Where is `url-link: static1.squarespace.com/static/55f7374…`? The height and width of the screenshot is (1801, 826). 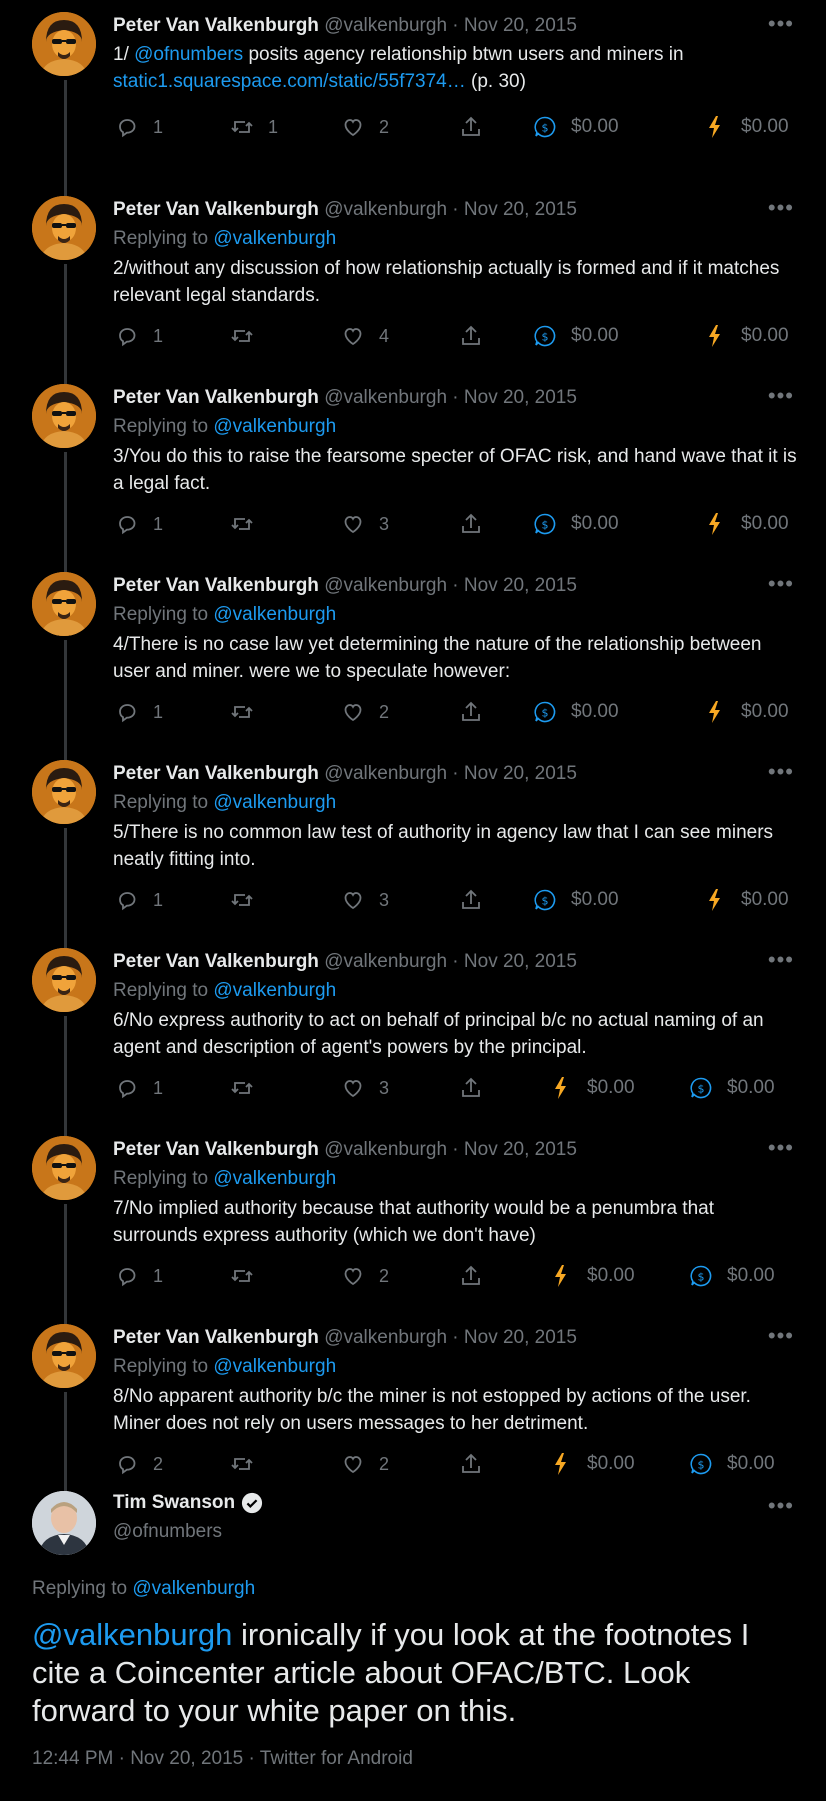
url-link: static1.squarespace.com/static/55f7374… is located at coordinates (289, 81).